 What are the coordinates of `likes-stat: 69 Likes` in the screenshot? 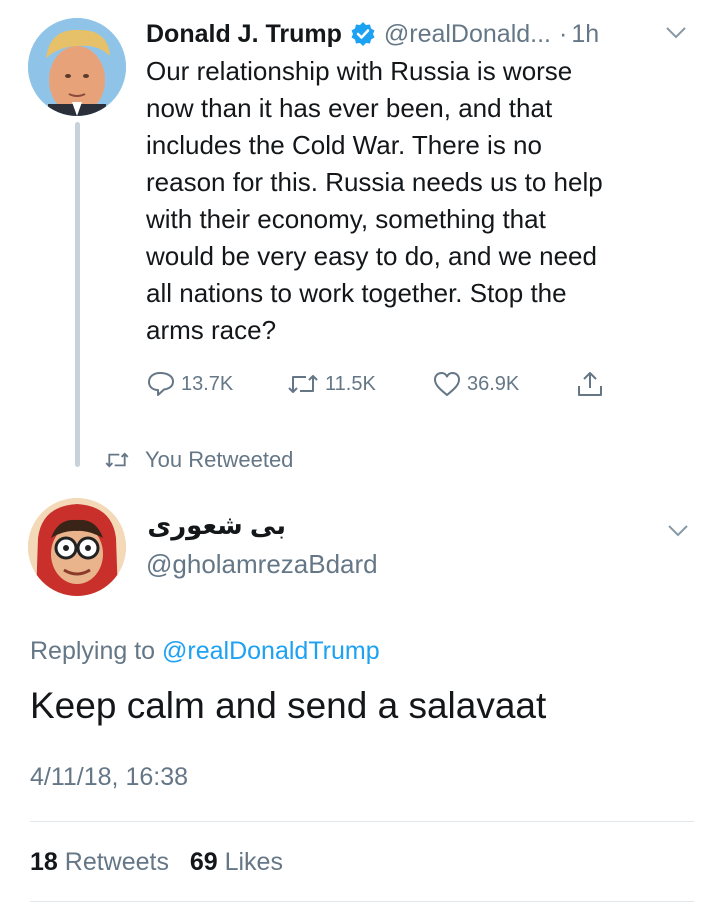 It's located at (236, 862).